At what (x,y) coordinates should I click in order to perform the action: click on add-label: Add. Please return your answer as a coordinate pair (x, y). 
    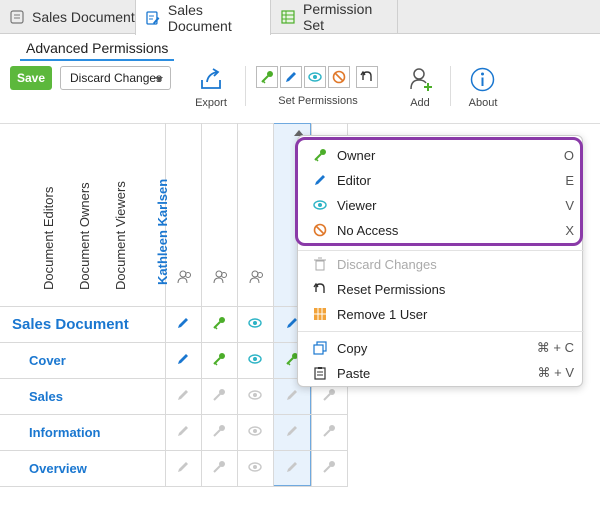
    Looking at the image, I should click on (420, 103).